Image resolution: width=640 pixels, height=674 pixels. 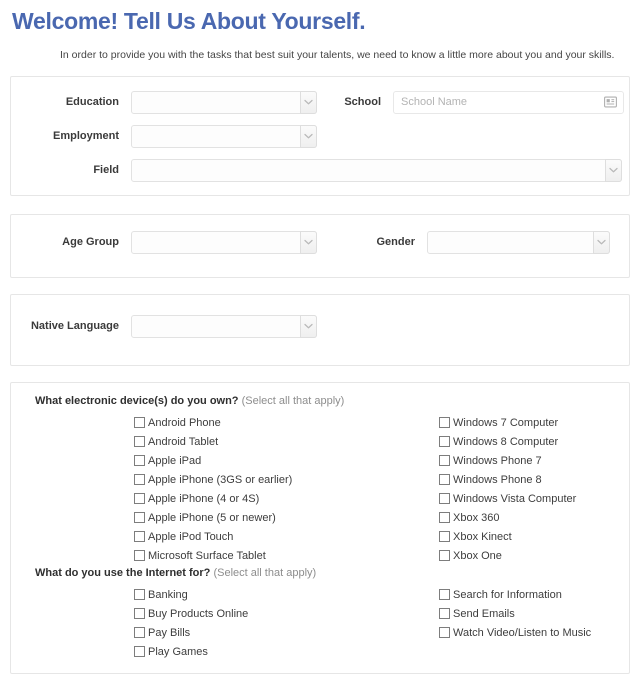 I want to click on device-checkbox-label: Windows Phone 8, so click(x=497, y=479).